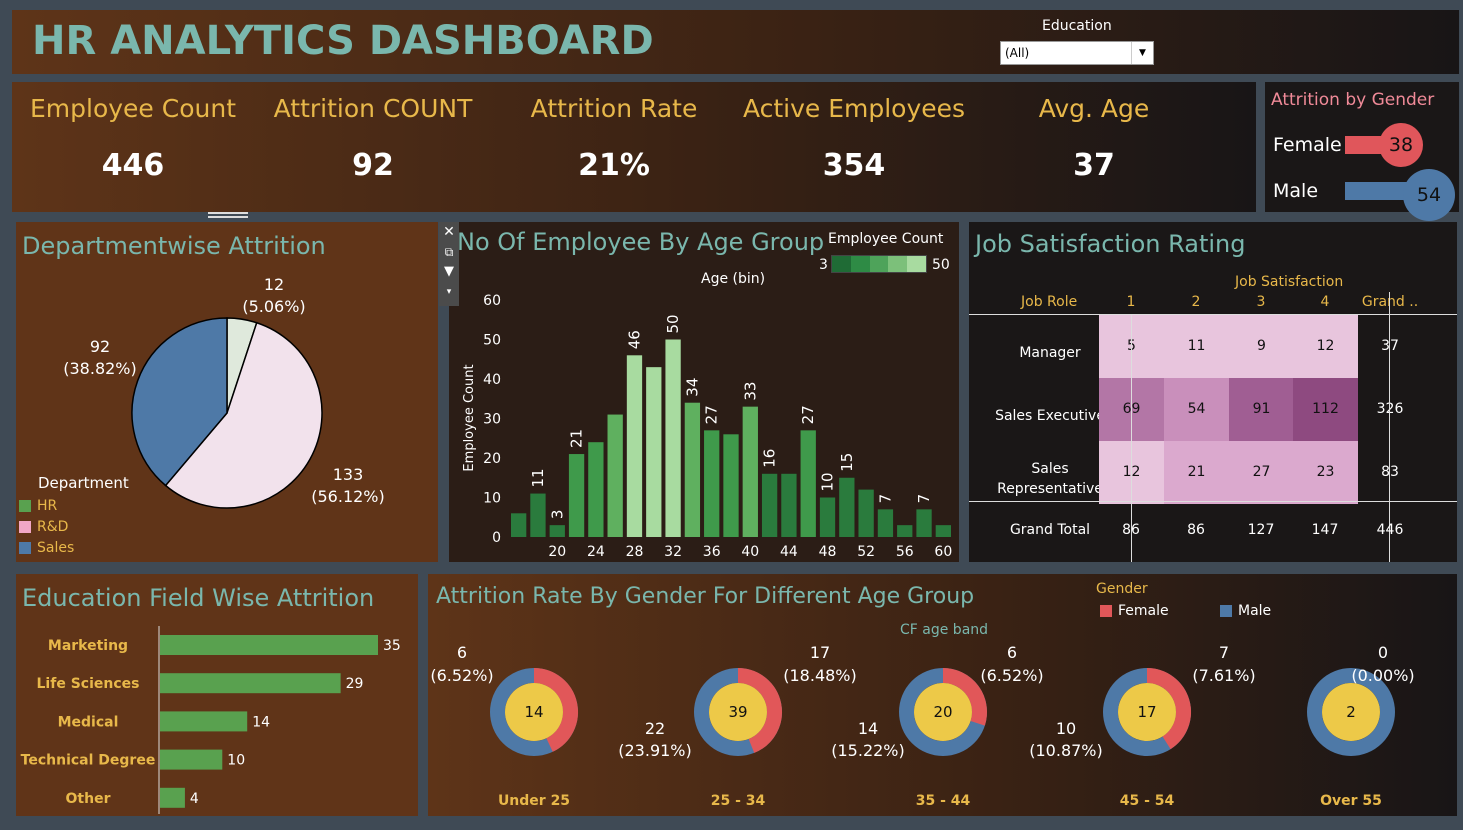 This screenshot has width=1463, height=830. I want to click on heatmap-cell: 23, so click(1325, 472).